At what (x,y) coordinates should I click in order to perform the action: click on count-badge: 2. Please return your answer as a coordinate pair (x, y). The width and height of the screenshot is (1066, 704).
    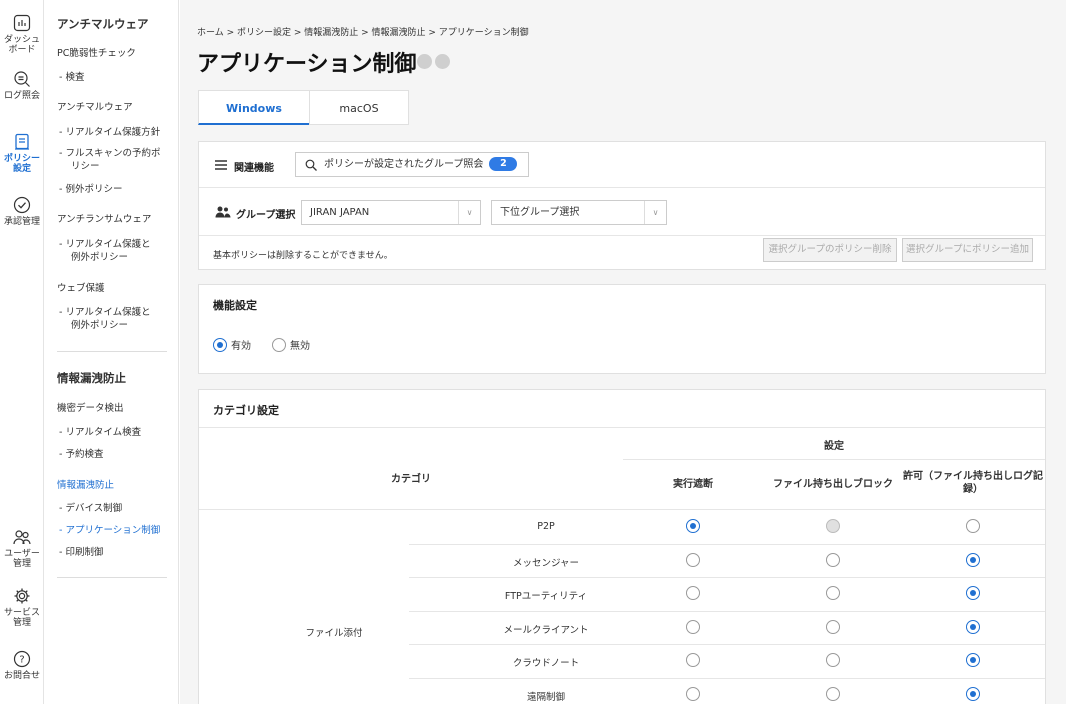
    Looking at the image, I should click on (503, 164).